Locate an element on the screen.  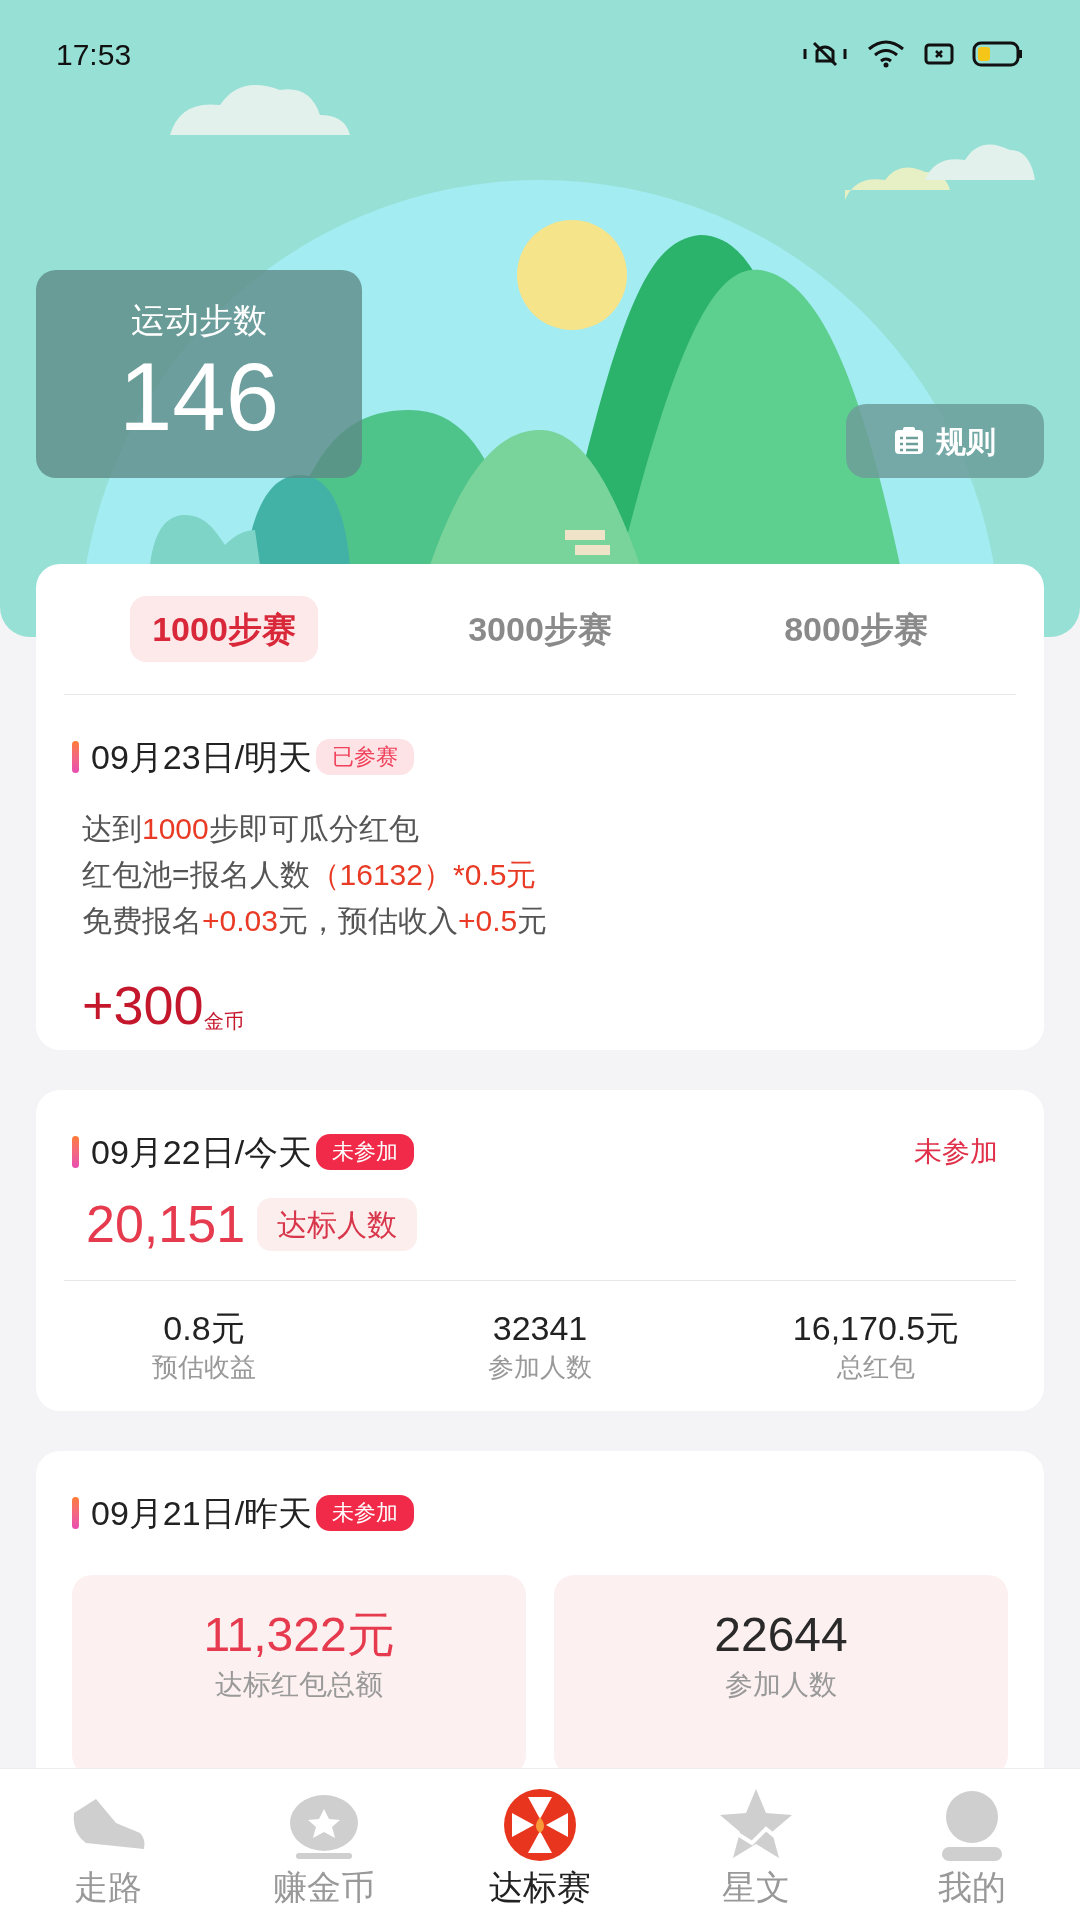
nav-tab: 达标赛 is located at coordinates (540, 1844).